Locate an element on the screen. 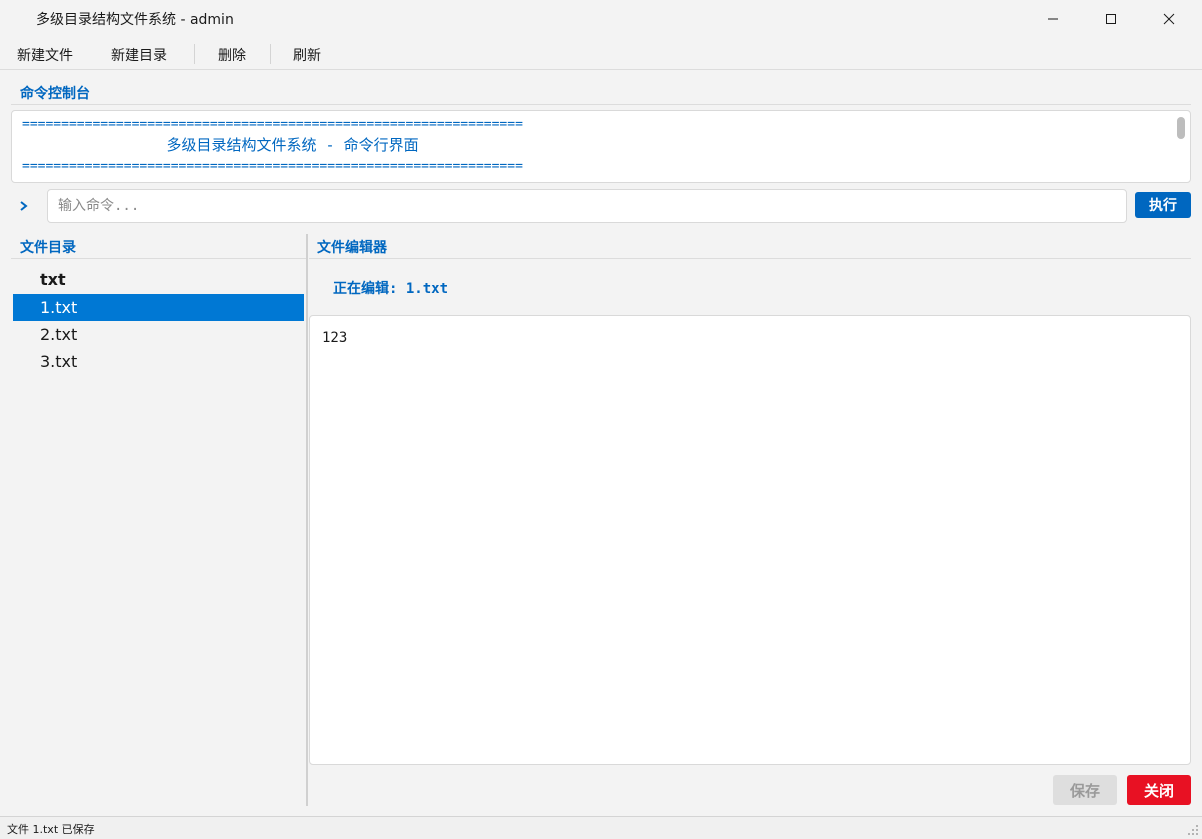 The width and height of the screenshot is (1202, 839). tree-item-folder: txt is located at coordinates (158, 279).